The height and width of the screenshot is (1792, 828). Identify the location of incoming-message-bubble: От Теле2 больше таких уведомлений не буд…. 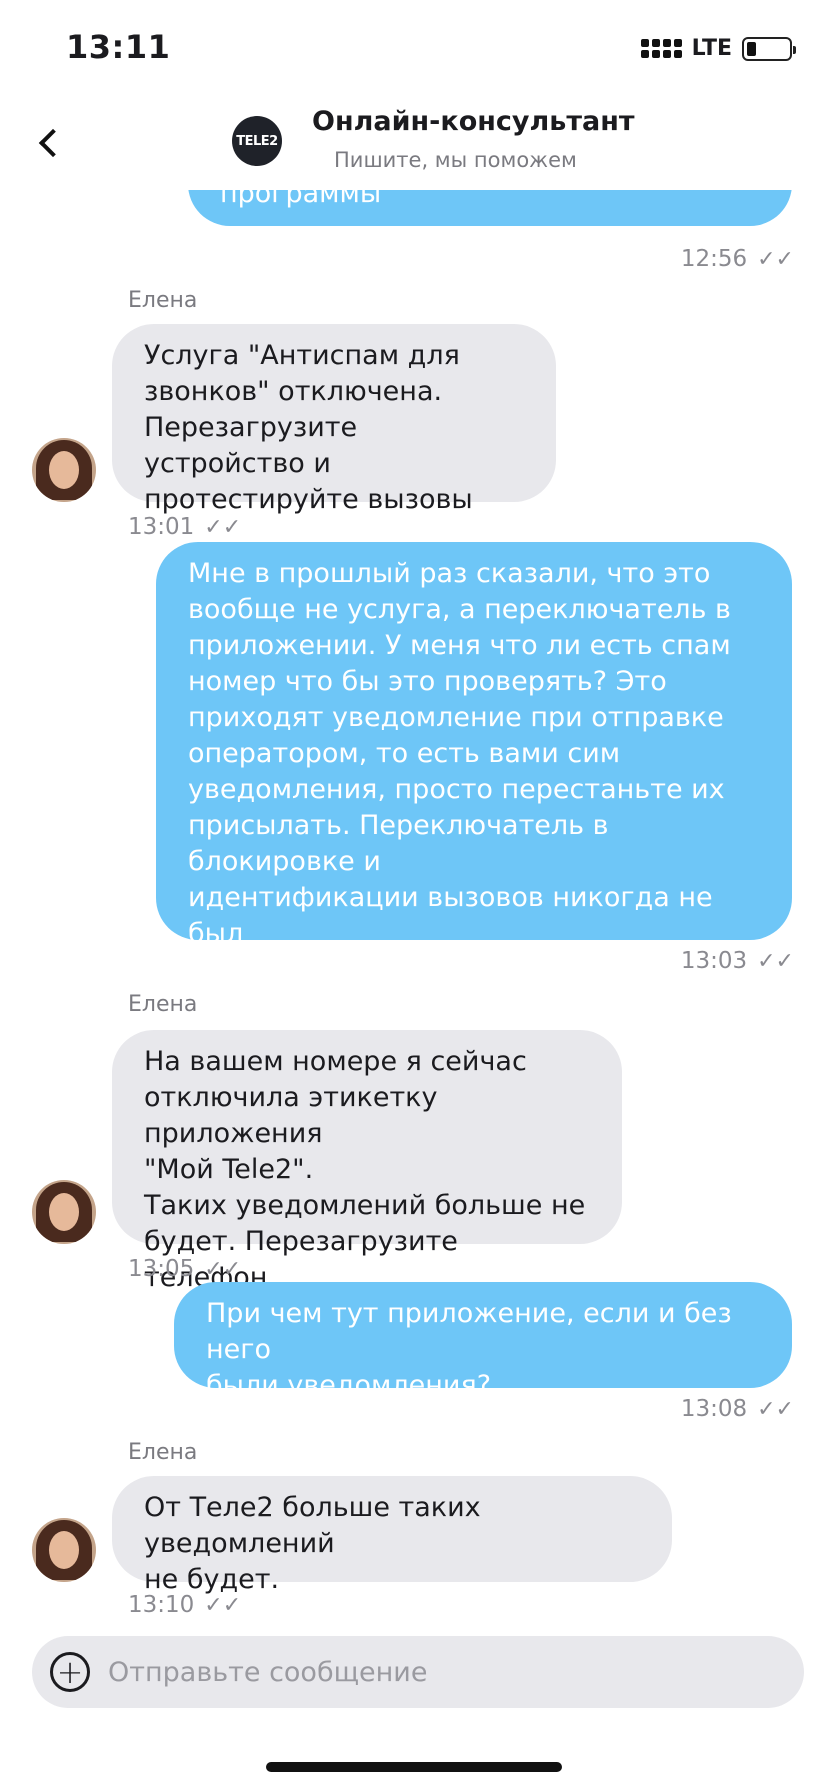
(392, 1535).